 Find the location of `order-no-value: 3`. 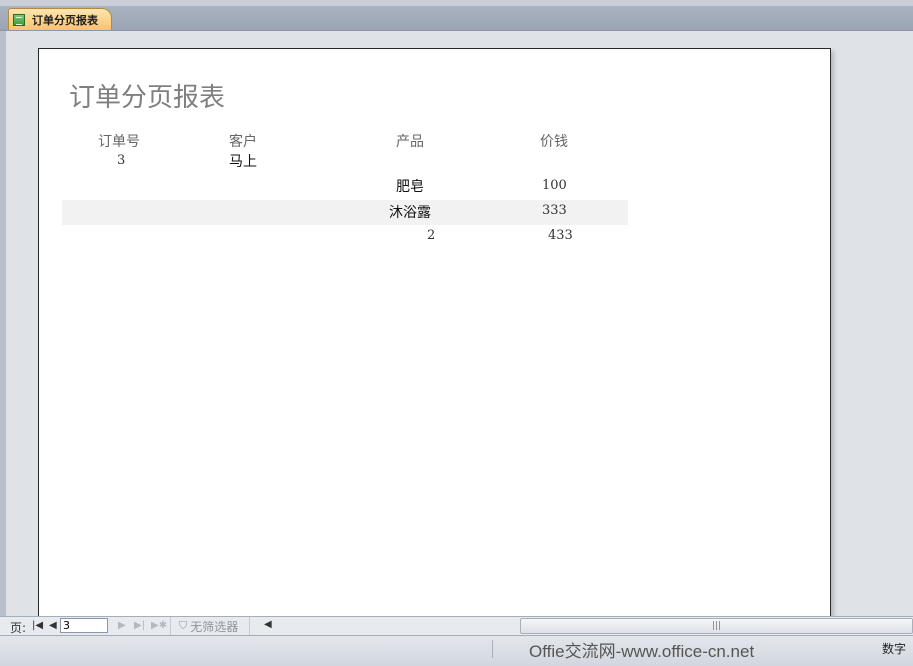

order-no-value: 3 is located at coordinates (121, 160).